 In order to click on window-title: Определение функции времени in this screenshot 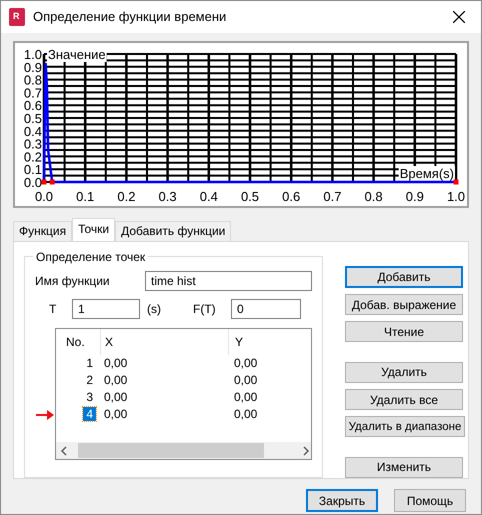, I will do `click(130, 17)`.